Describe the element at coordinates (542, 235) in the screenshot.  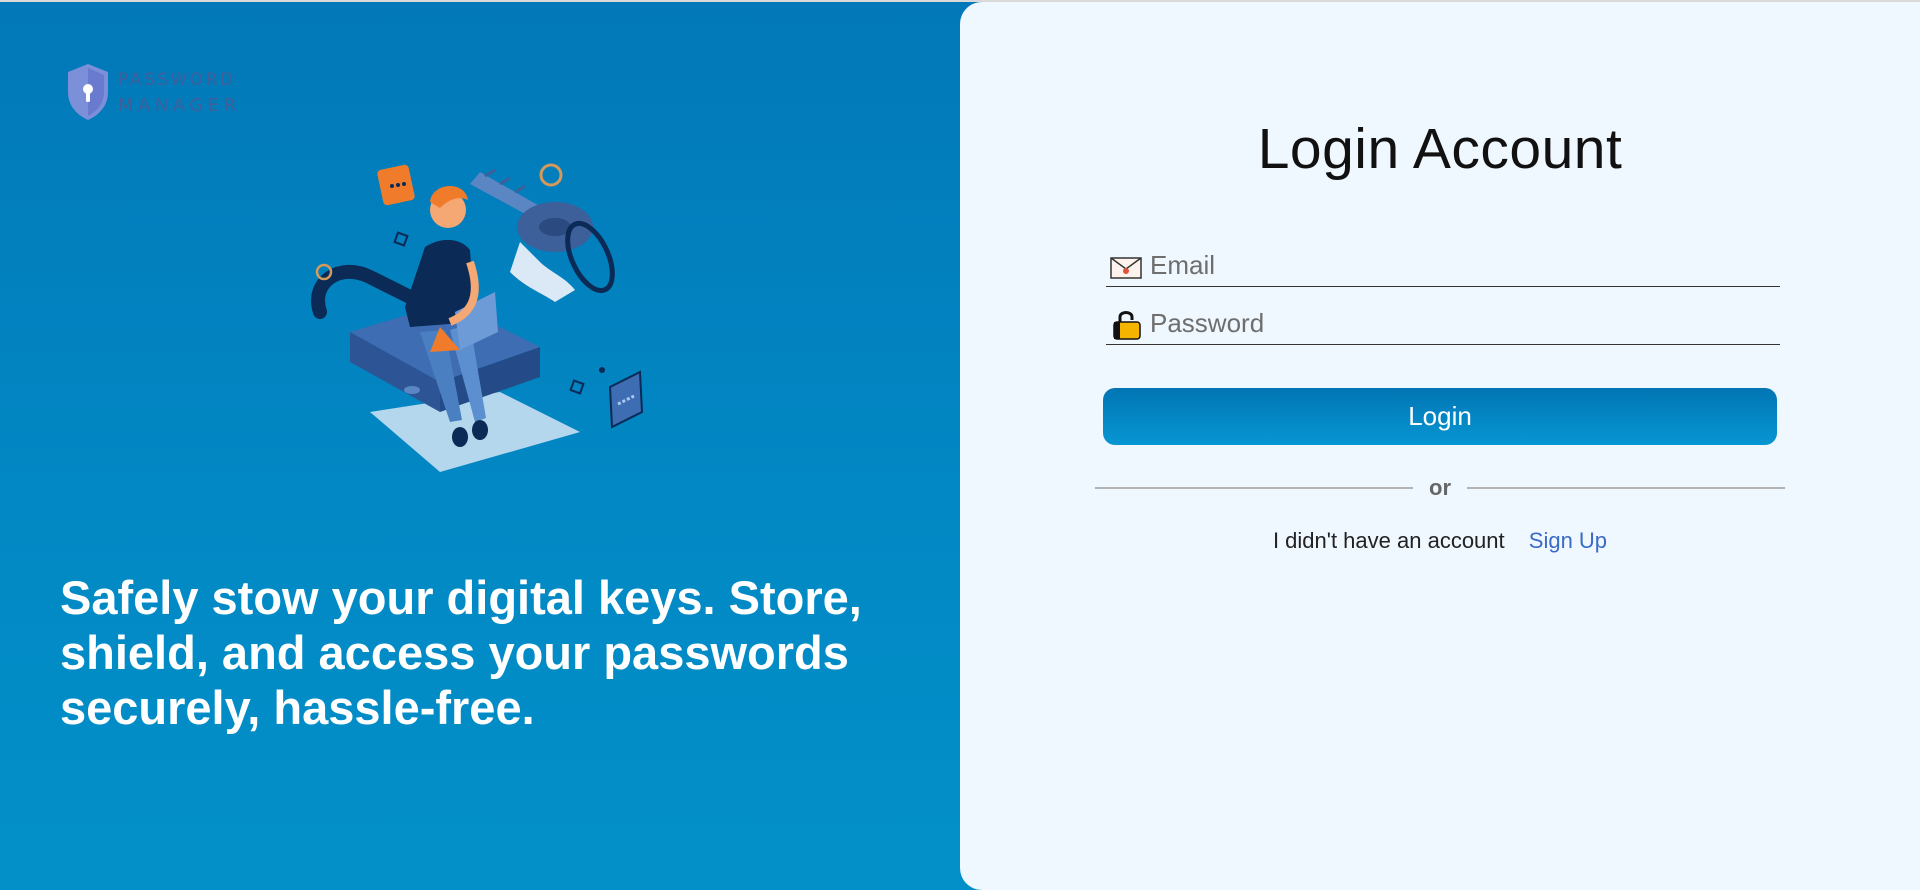
I see `key-illustration` at that location.